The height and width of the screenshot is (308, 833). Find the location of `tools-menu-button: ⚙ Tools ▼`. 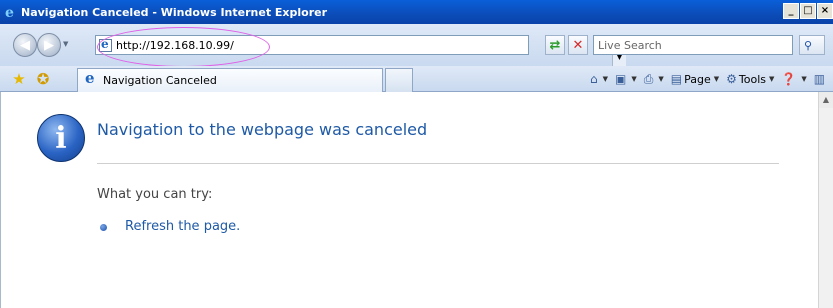

tools-menu-button: ⚙ Tools ▼ is located at coordinates (750, 79).